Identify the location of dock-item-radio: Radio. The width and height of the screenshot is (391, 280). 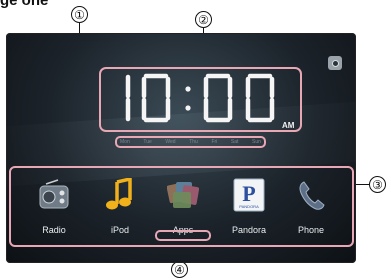
(54, 204).